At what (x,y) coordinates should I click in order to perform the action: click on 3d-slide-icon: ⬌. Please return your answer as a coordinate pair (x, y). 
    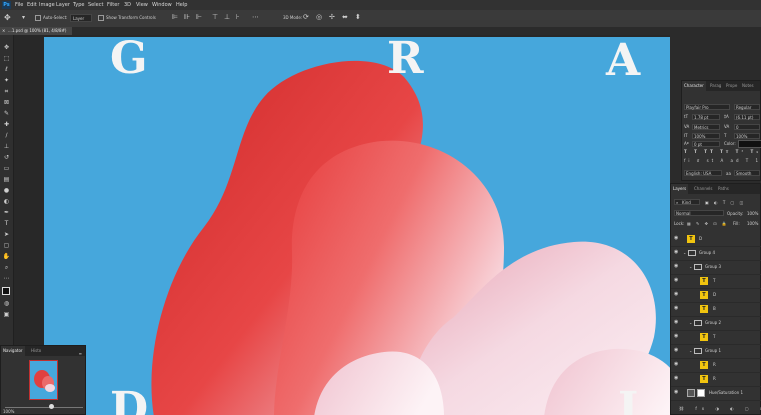
    Looking at the image, I should click on (345, 17).